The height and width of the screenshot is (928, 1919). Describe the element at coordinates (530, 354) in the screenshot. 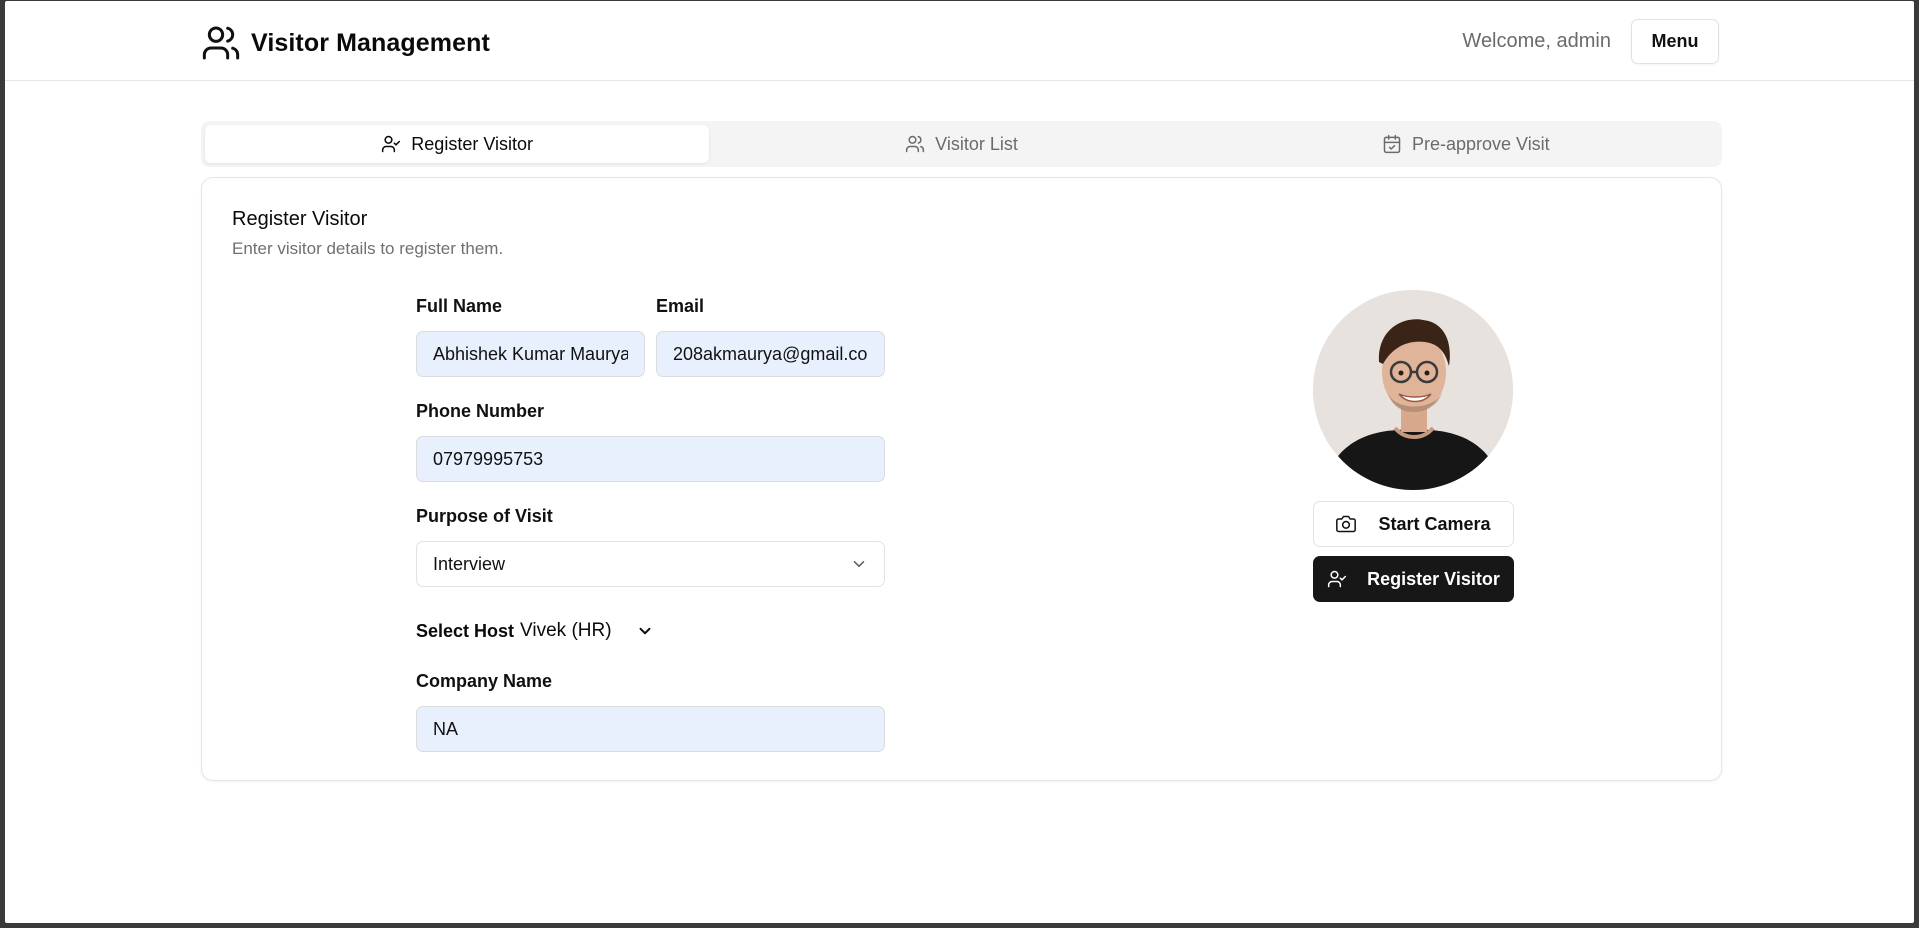

I see `full-name-input` at that location.